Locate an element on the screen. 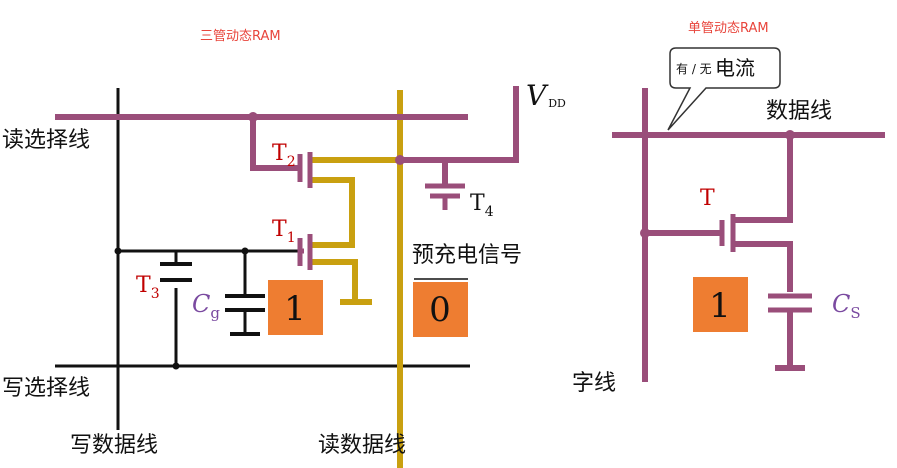 The width and height of the screenshot is (897, 468). single-stored-value: 1 is located at coordinates (720, 306).